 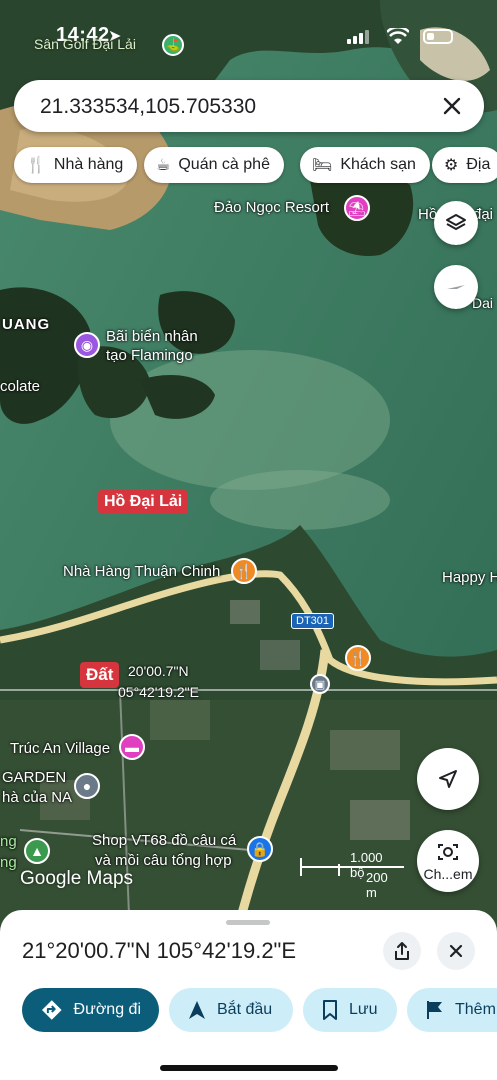 What do you see at coordinates (260, 849) in the screenshot?
I see `shop-pin-icon: 🔒` at bounding box center [260, 849].